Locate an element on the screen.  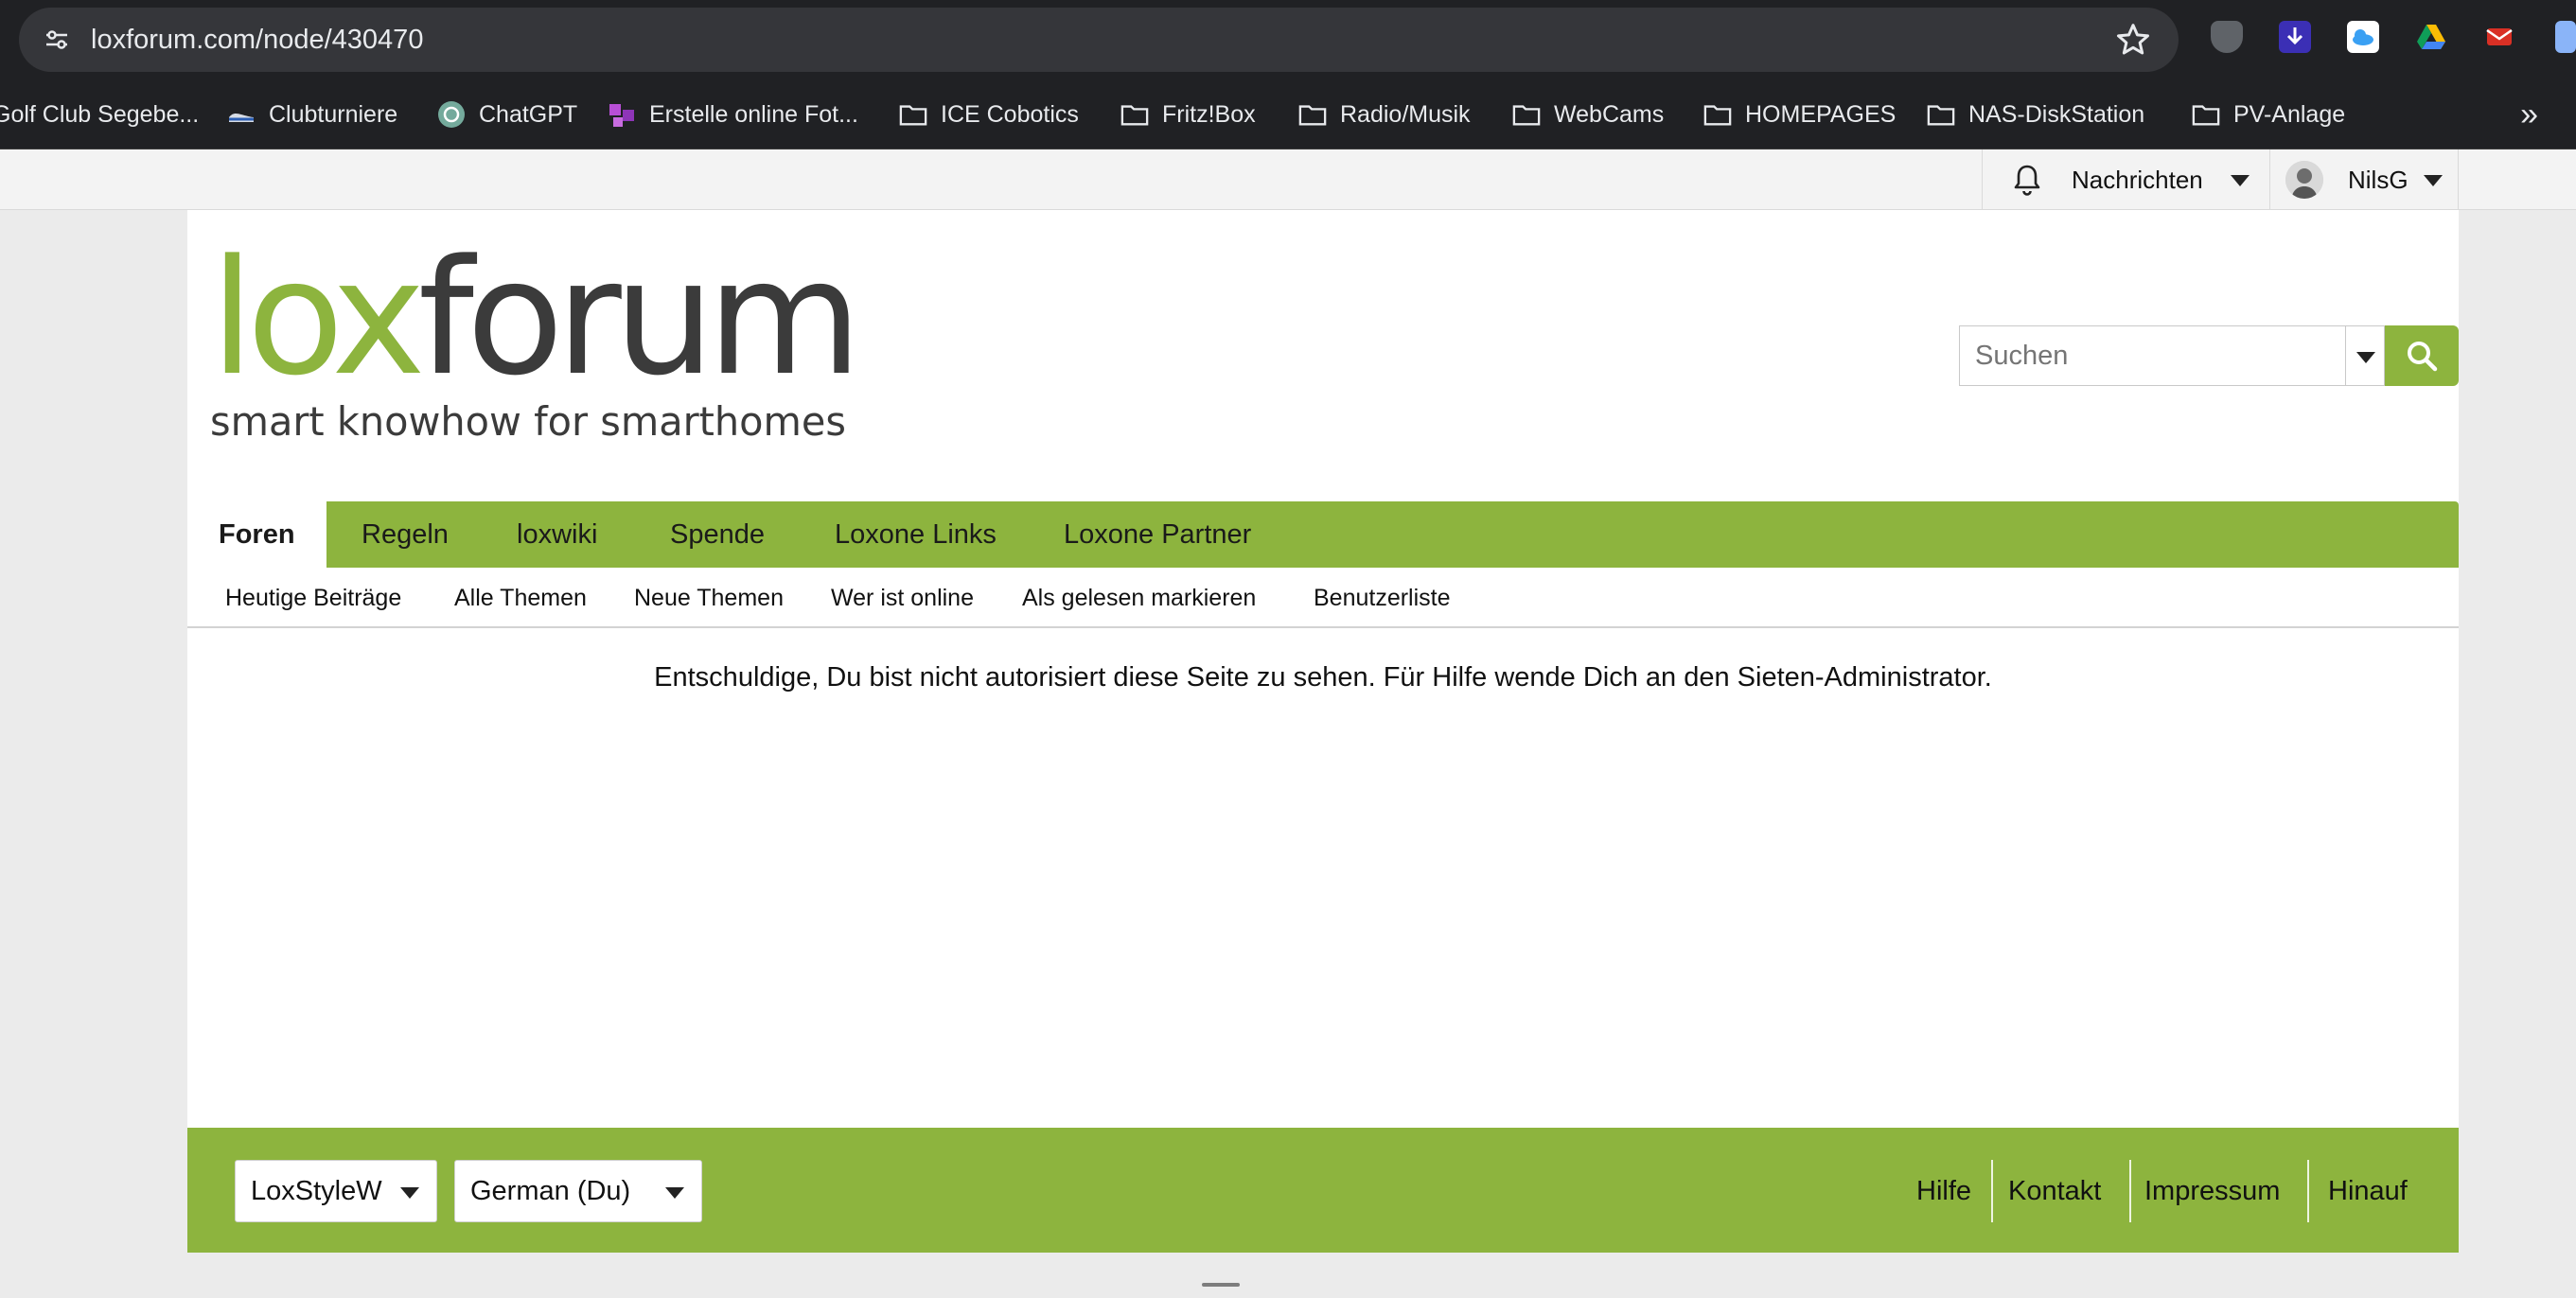
bookmark-label: WebCams is located at coordinates (1609, 114).